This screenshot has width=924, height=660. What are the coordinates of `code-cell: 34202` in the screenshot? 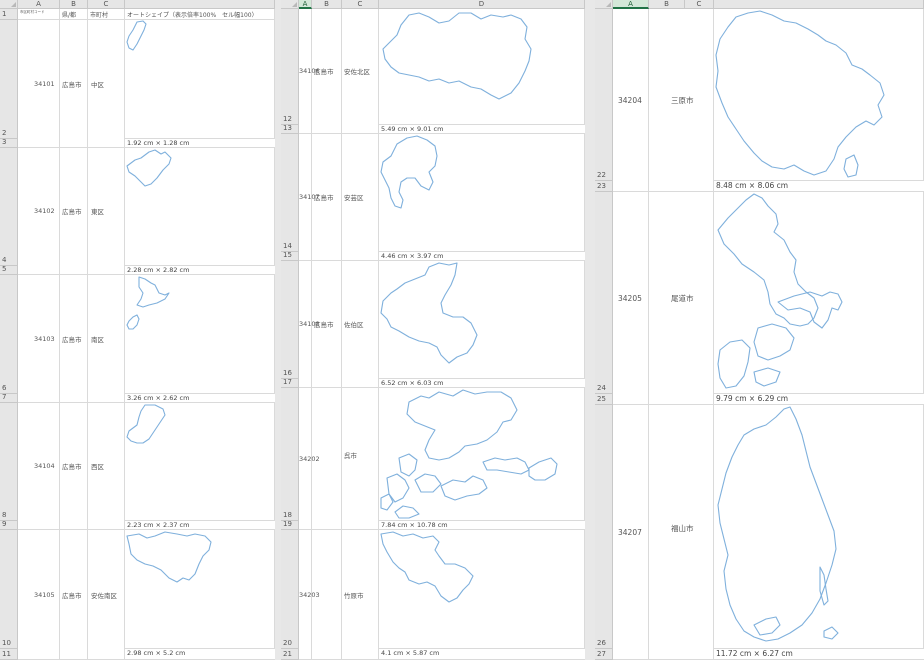 It's located at (309, 459).